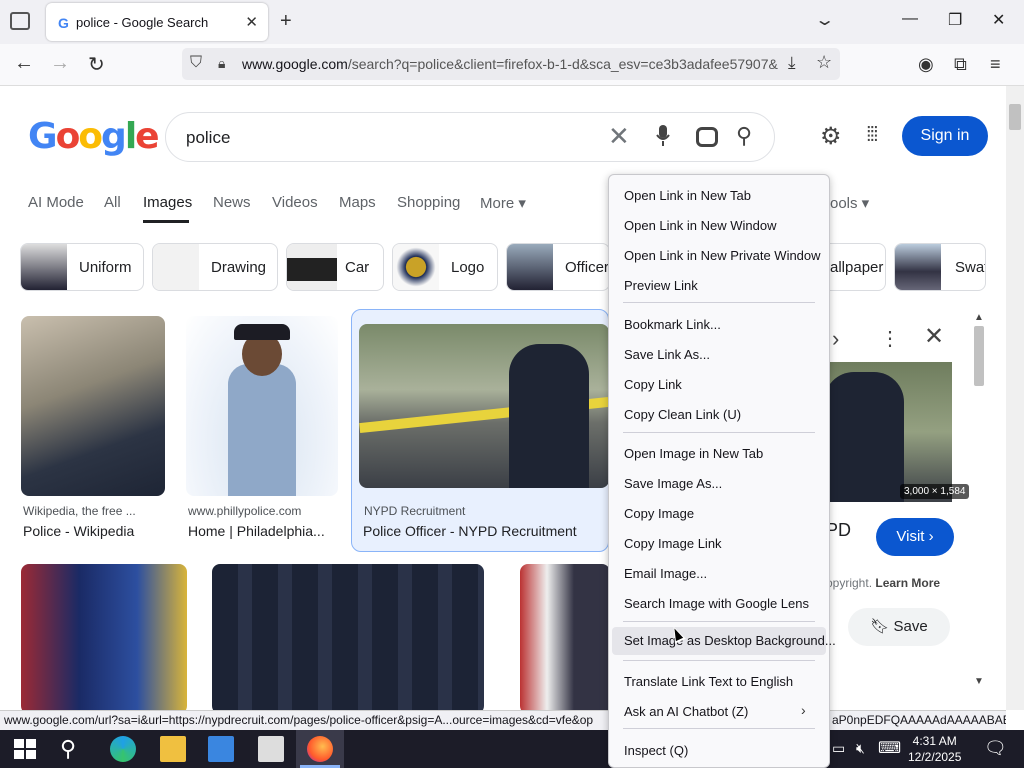  Describe the element at coordinates (208, 138) in the screenshot. I see `search-query: police` at that location.